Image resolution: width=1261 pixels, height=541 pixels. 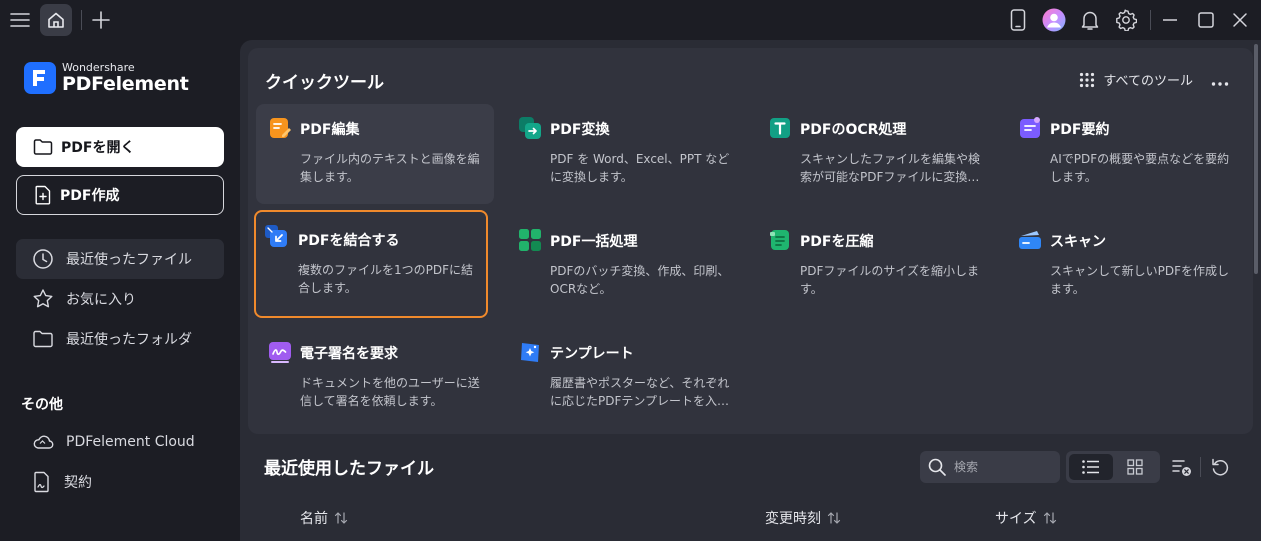 What do you see at coordinates (125, 84) in the screenshot?
I see `product-name: PDFelement` at bounding box center [125, 84].